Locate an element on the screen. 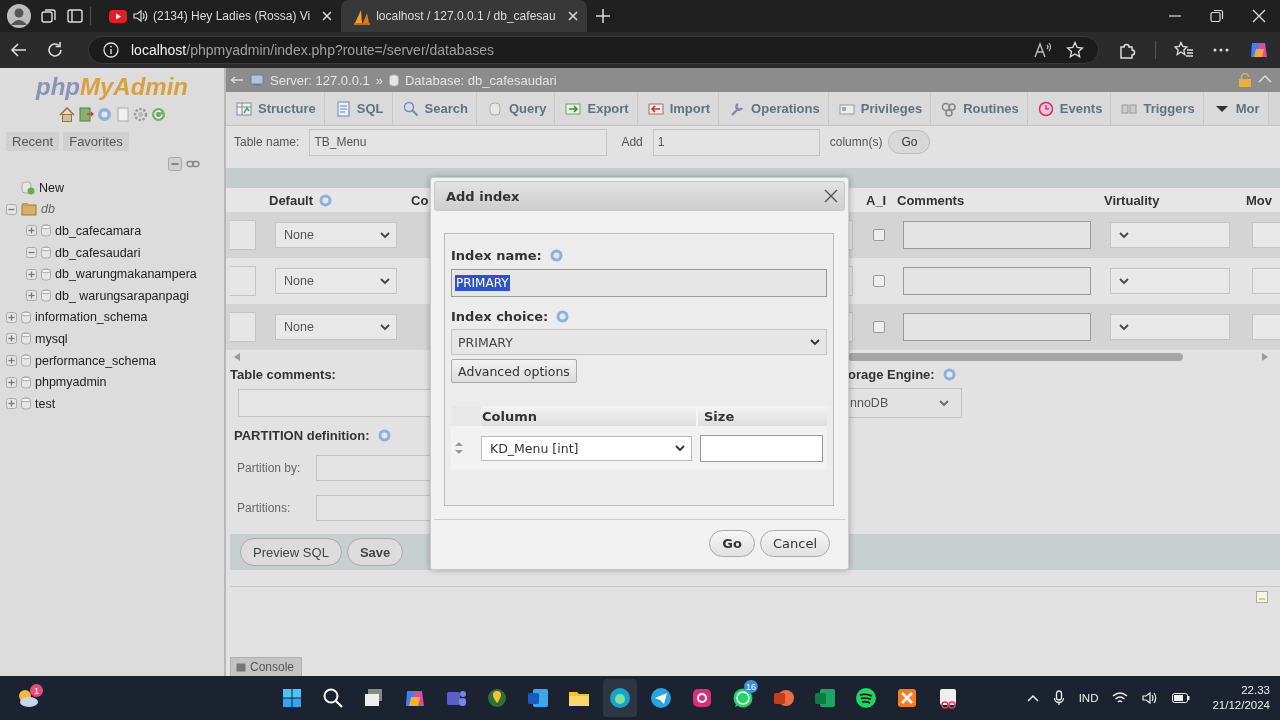 The height and width of the screenshot is (720, 1280). reload-icon is located at coordinates (158, 114).